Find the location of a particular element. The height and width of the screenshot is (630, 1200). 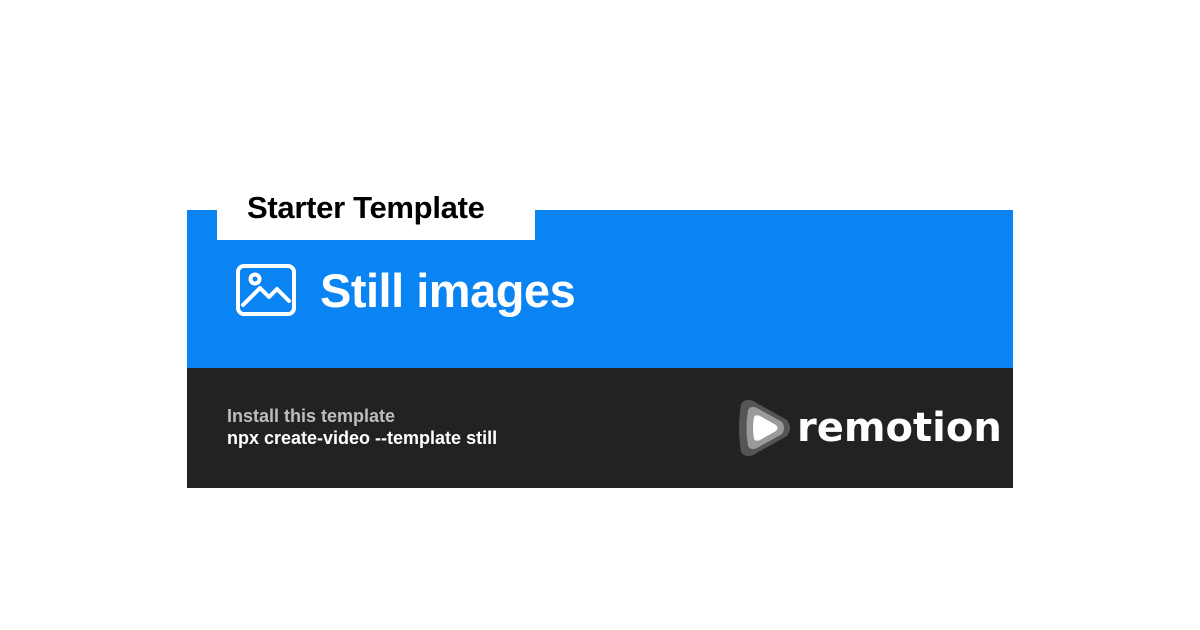

title-row: Still images is located at coordinates (406, 290).